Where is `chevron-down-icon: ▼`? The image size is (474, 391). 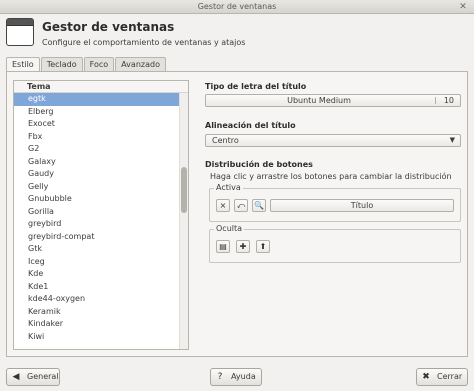 chevron-down-icon: ▼ is located at coordinates (452, 140).